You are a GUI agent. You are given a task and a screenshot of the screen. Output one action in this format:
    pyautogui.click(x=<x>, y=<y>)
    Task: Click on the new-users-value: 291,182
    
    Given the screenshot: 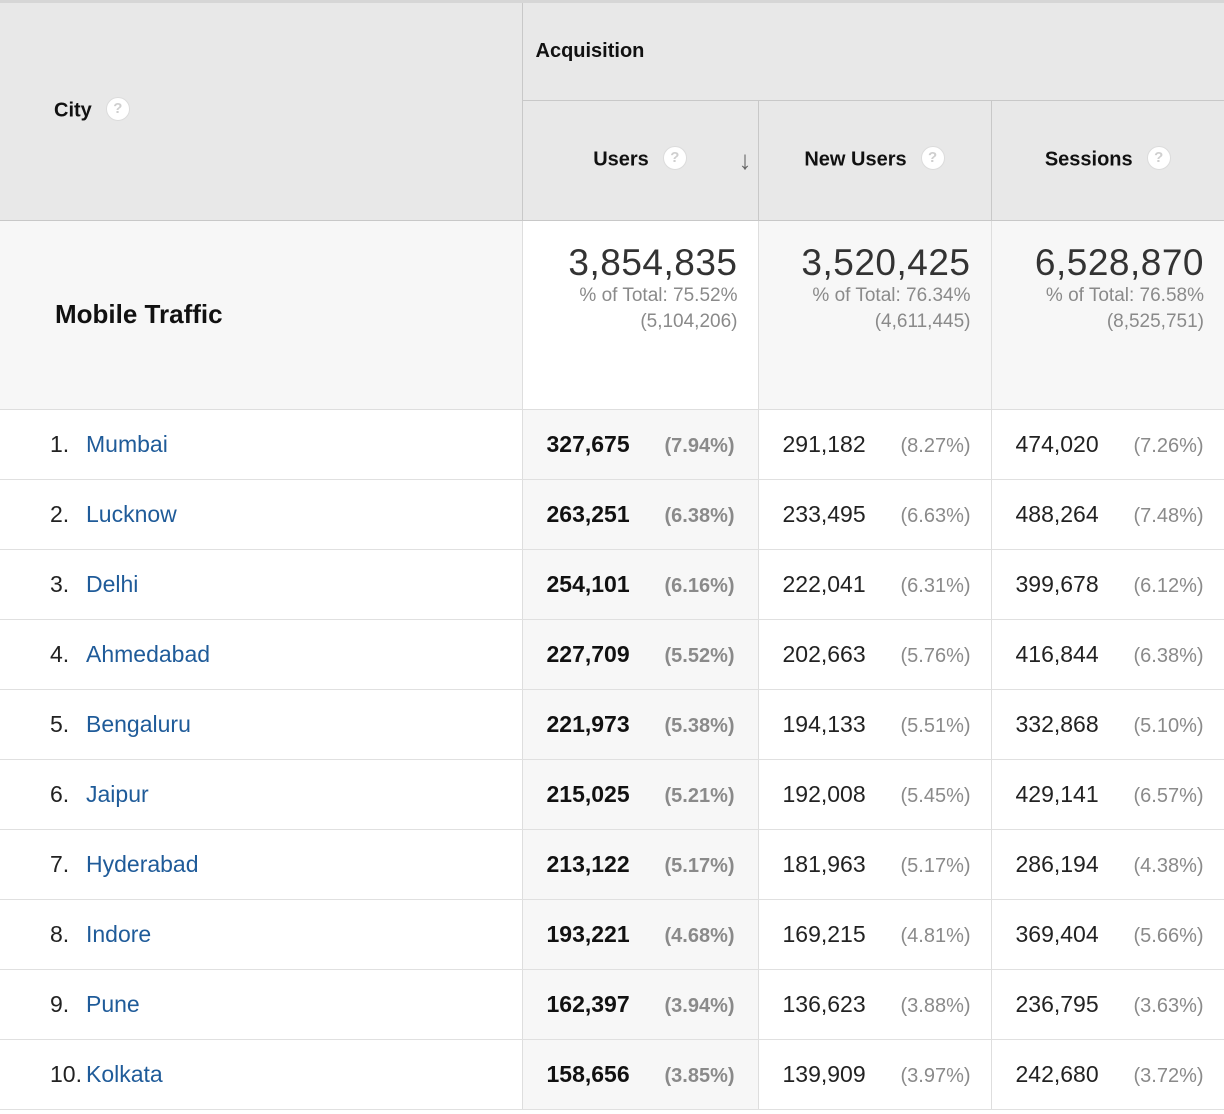 What is the action you would take?
    pyautogui.click(x=824, y=443)
    